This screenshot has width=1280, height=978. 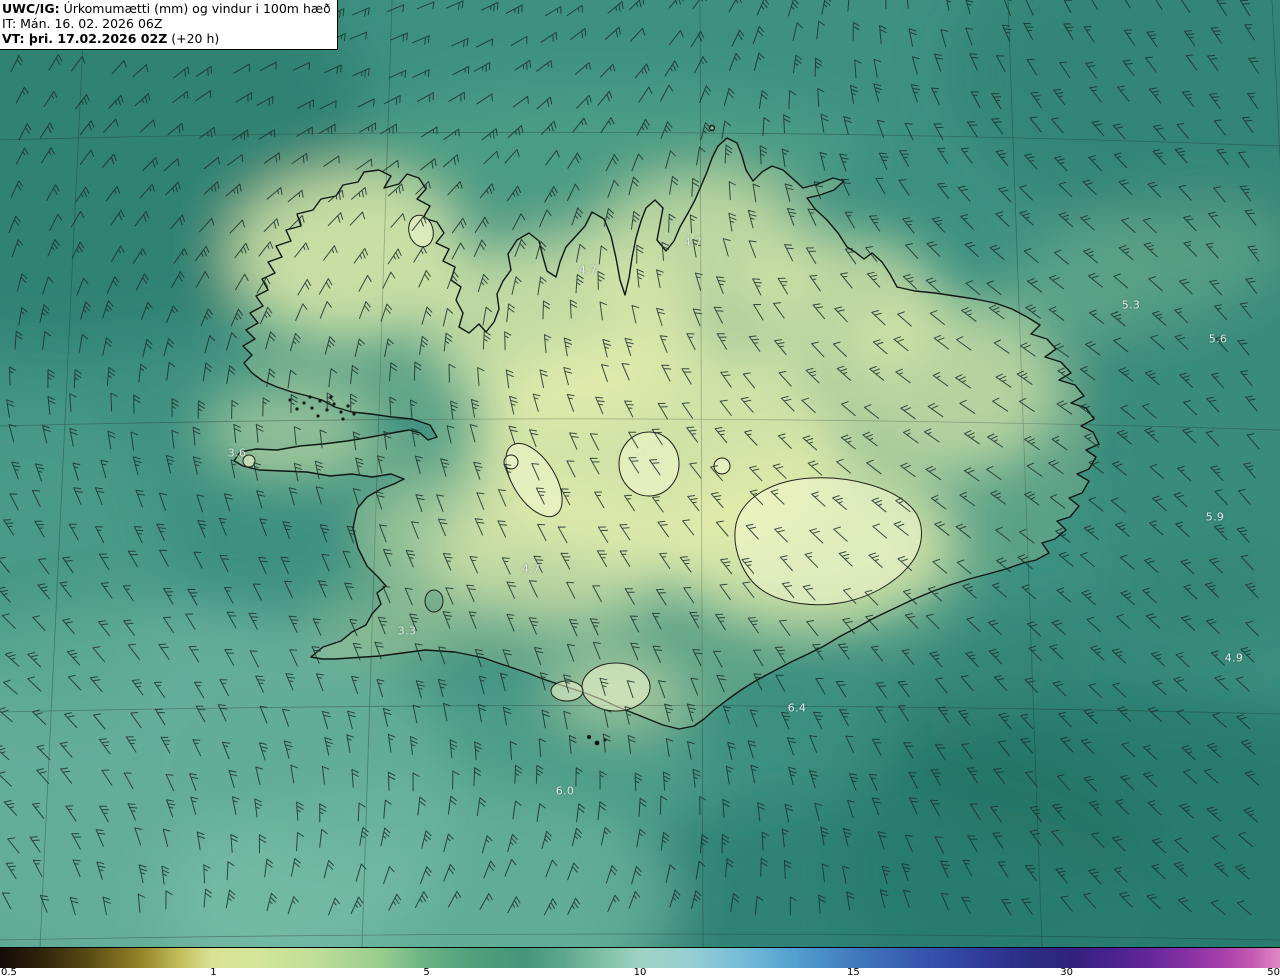 What do you see at coordinates (82, 23) in the screenshot?
I see `init-time: IT: Mán. 16. 02. 2026 06Z` at bounding box center [82, 23].